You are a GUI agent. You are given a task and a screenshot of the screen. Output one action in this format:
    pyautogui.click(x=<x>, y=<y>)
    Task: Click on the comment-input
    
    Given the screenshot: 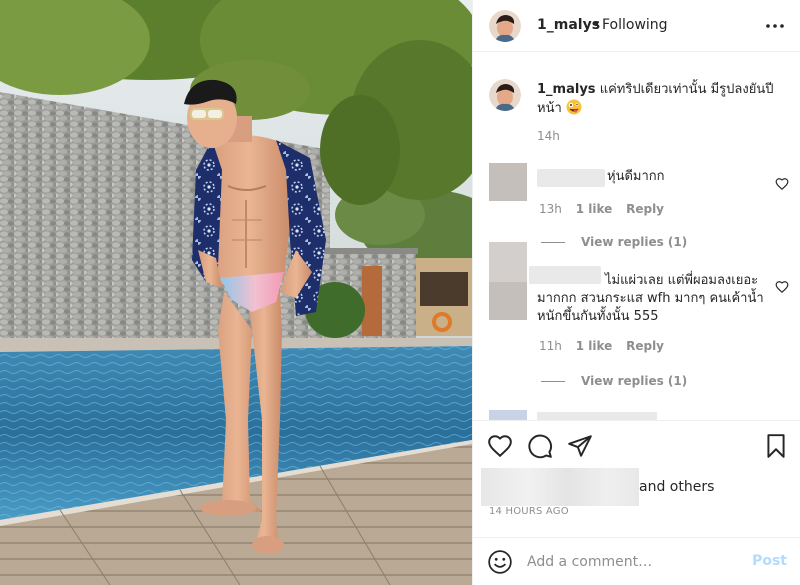 What is the action you would take?
    pyautogui.click(x=637, y=562)
    